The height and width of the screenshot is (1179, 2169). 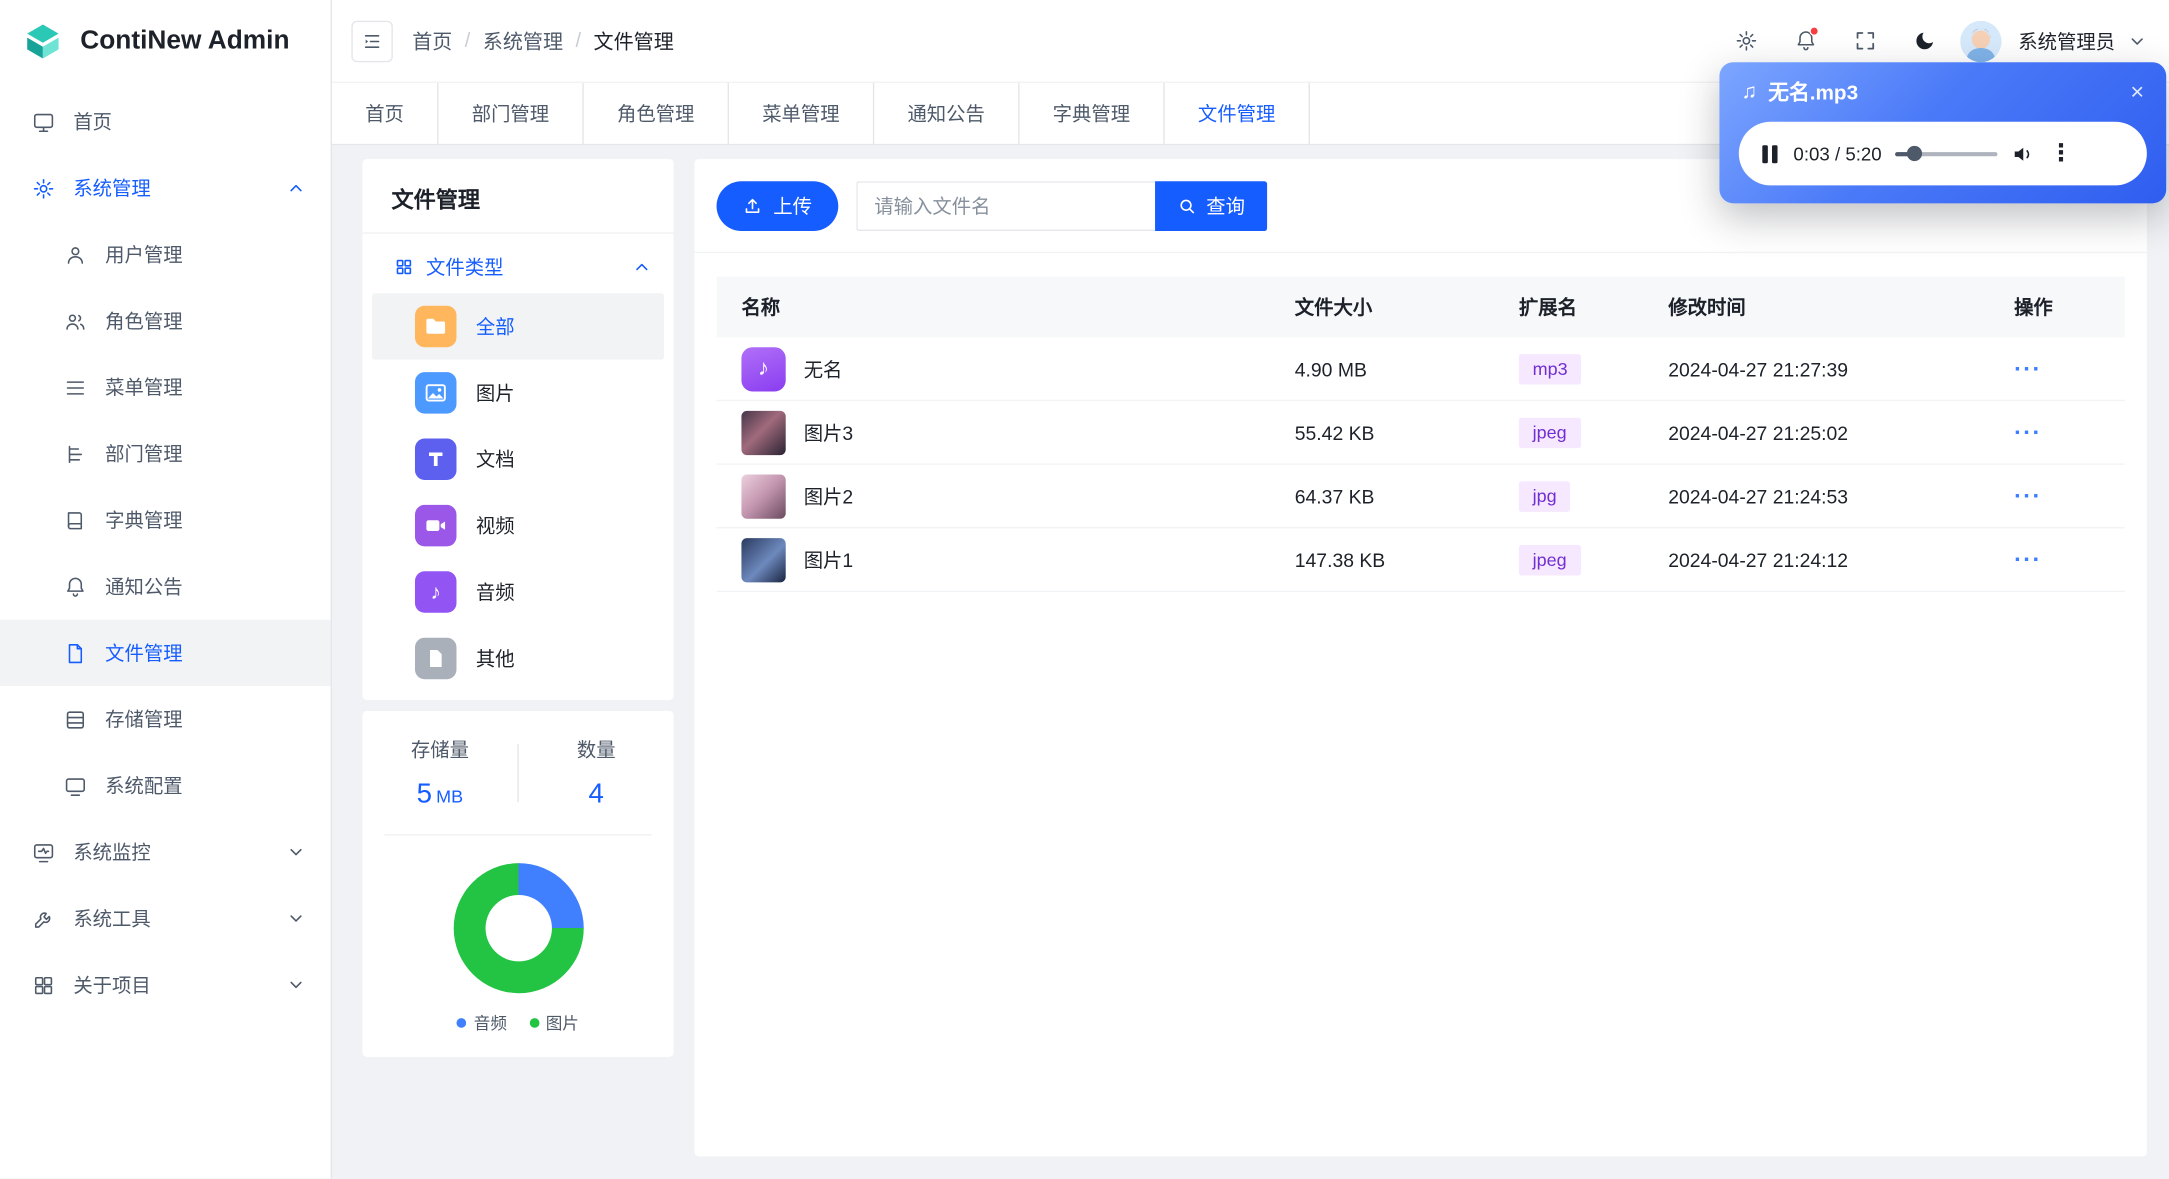 I want to click on monitor-icon, so click(x=75, y=786).